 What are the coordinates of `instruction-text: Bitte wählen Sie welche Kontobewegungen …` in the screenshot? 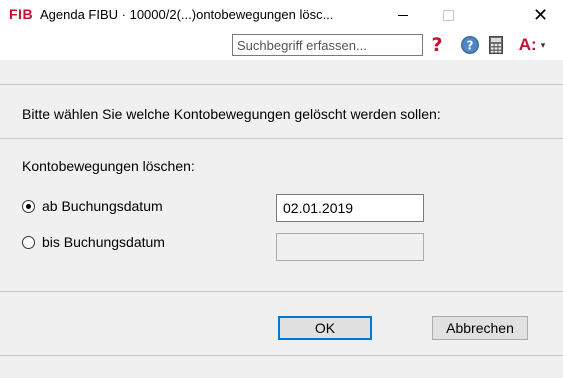 It's located at (231, 114).